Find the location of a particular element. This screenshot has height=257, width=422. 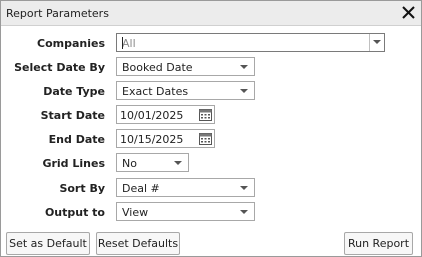

text-cursor is located at coordinates (122, 43).